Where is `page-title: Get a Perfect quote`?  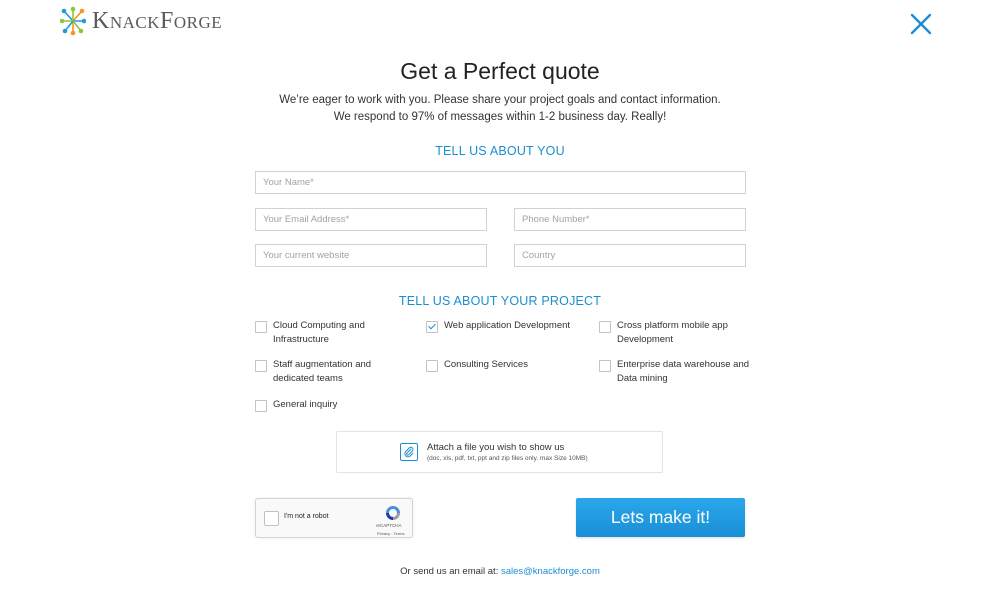
page-title: Get a Perfect quote is located at coordinates (500, 71).